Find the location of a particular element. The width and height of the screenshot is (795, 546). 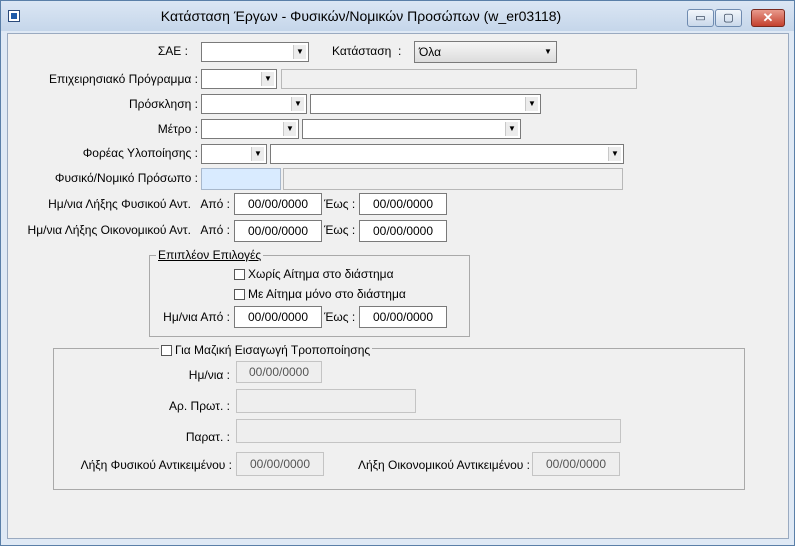

measure-code-dropdown: ▼ is located at coordinates (250, 129).